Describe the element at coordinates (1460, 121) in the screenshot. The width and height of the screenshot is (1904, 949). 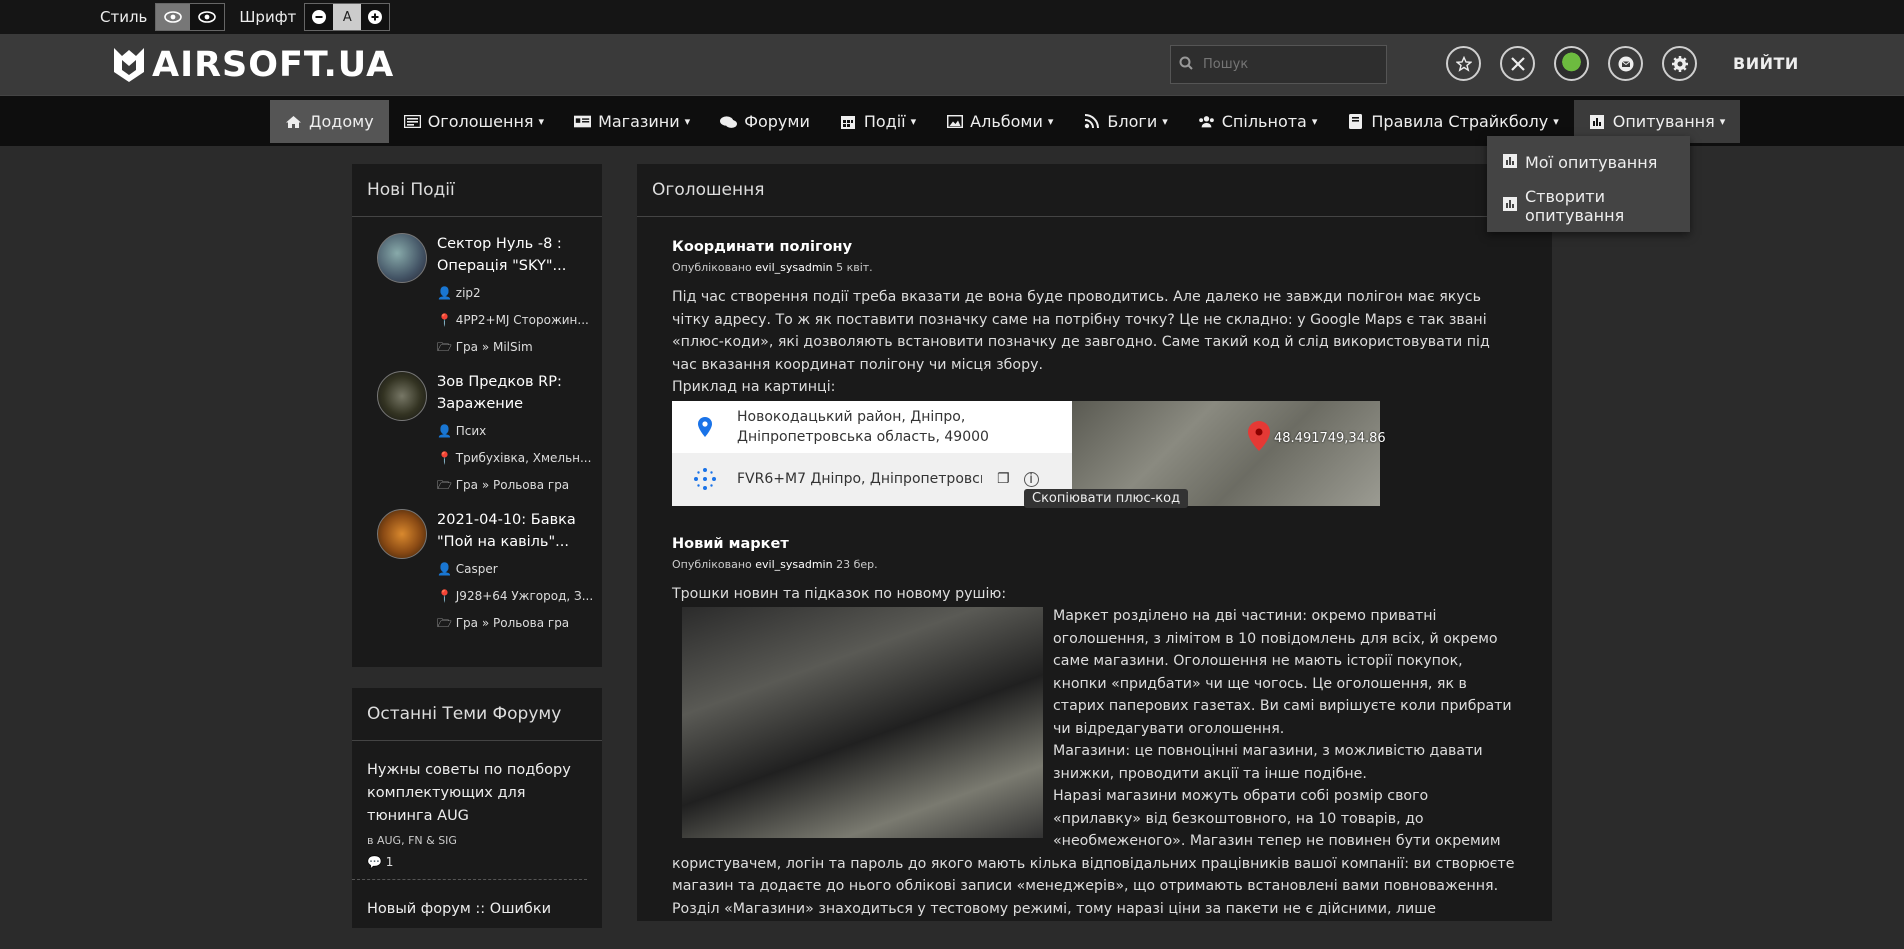
I see `nav-label: Правила Страйкболу` at that location.